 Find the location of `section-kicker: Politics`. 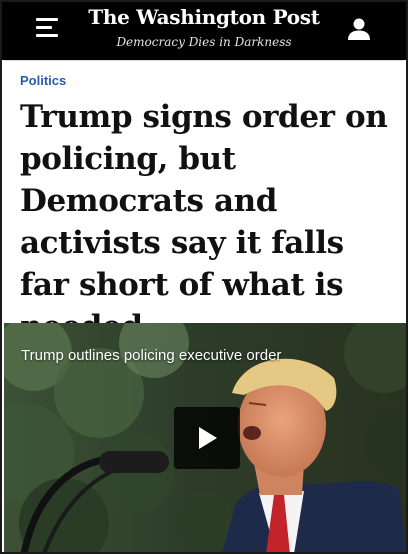

section-kicker: Politics is located at coordinates (43, 80).